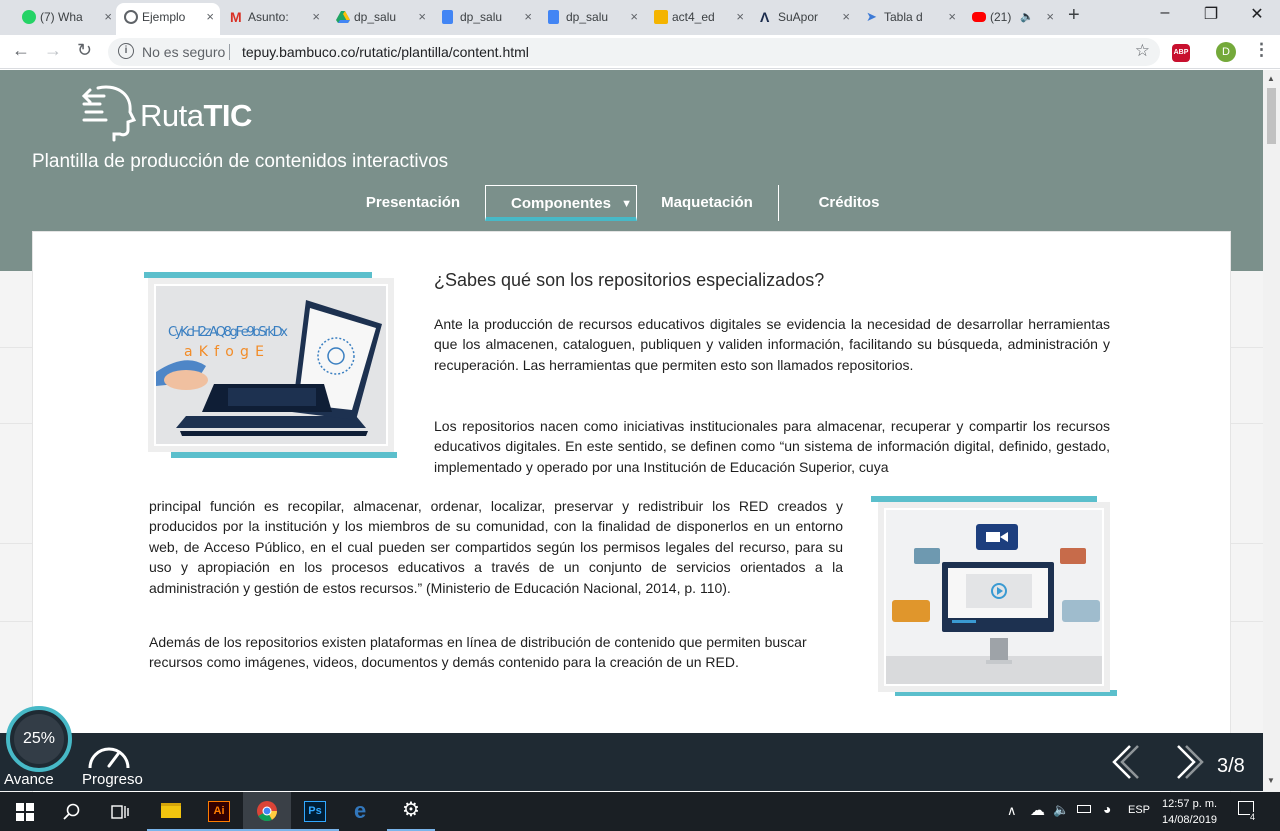  What do you see at coordinates (1074, 15) in the screenshot?
I see `new-tab-button: +` at bounding box center [1074, 15].